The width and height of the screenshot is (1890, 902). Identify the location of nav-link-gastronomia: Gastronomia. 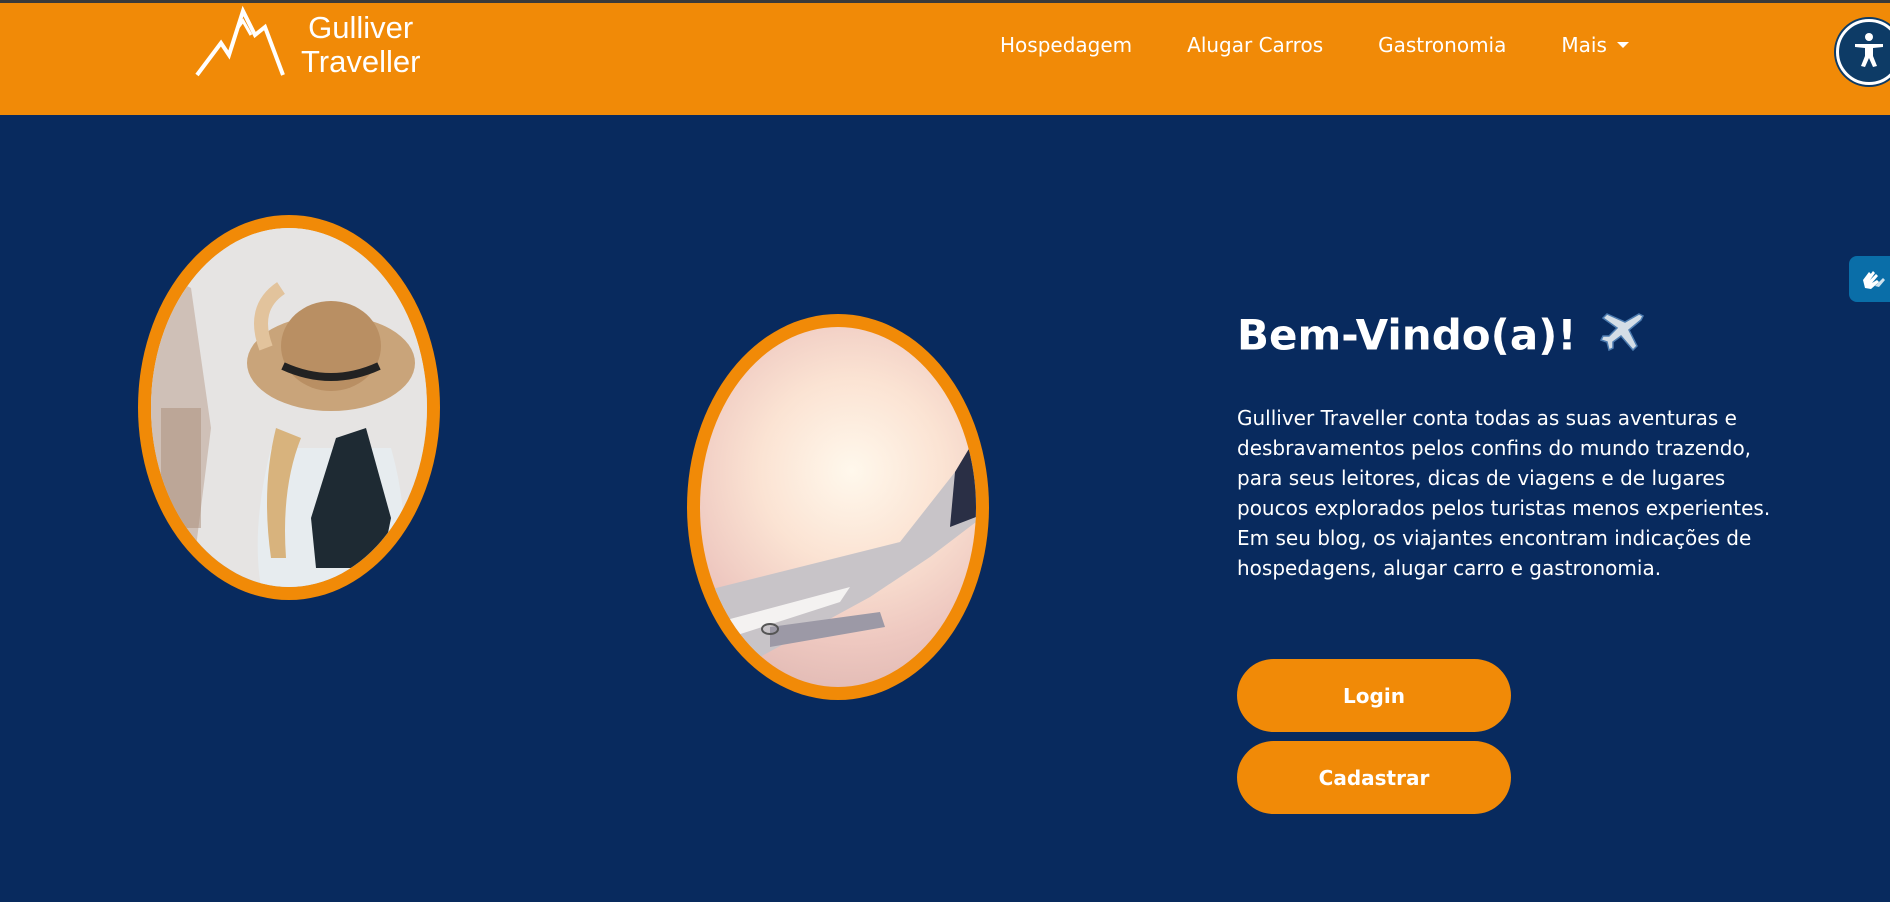
(1442, 45).